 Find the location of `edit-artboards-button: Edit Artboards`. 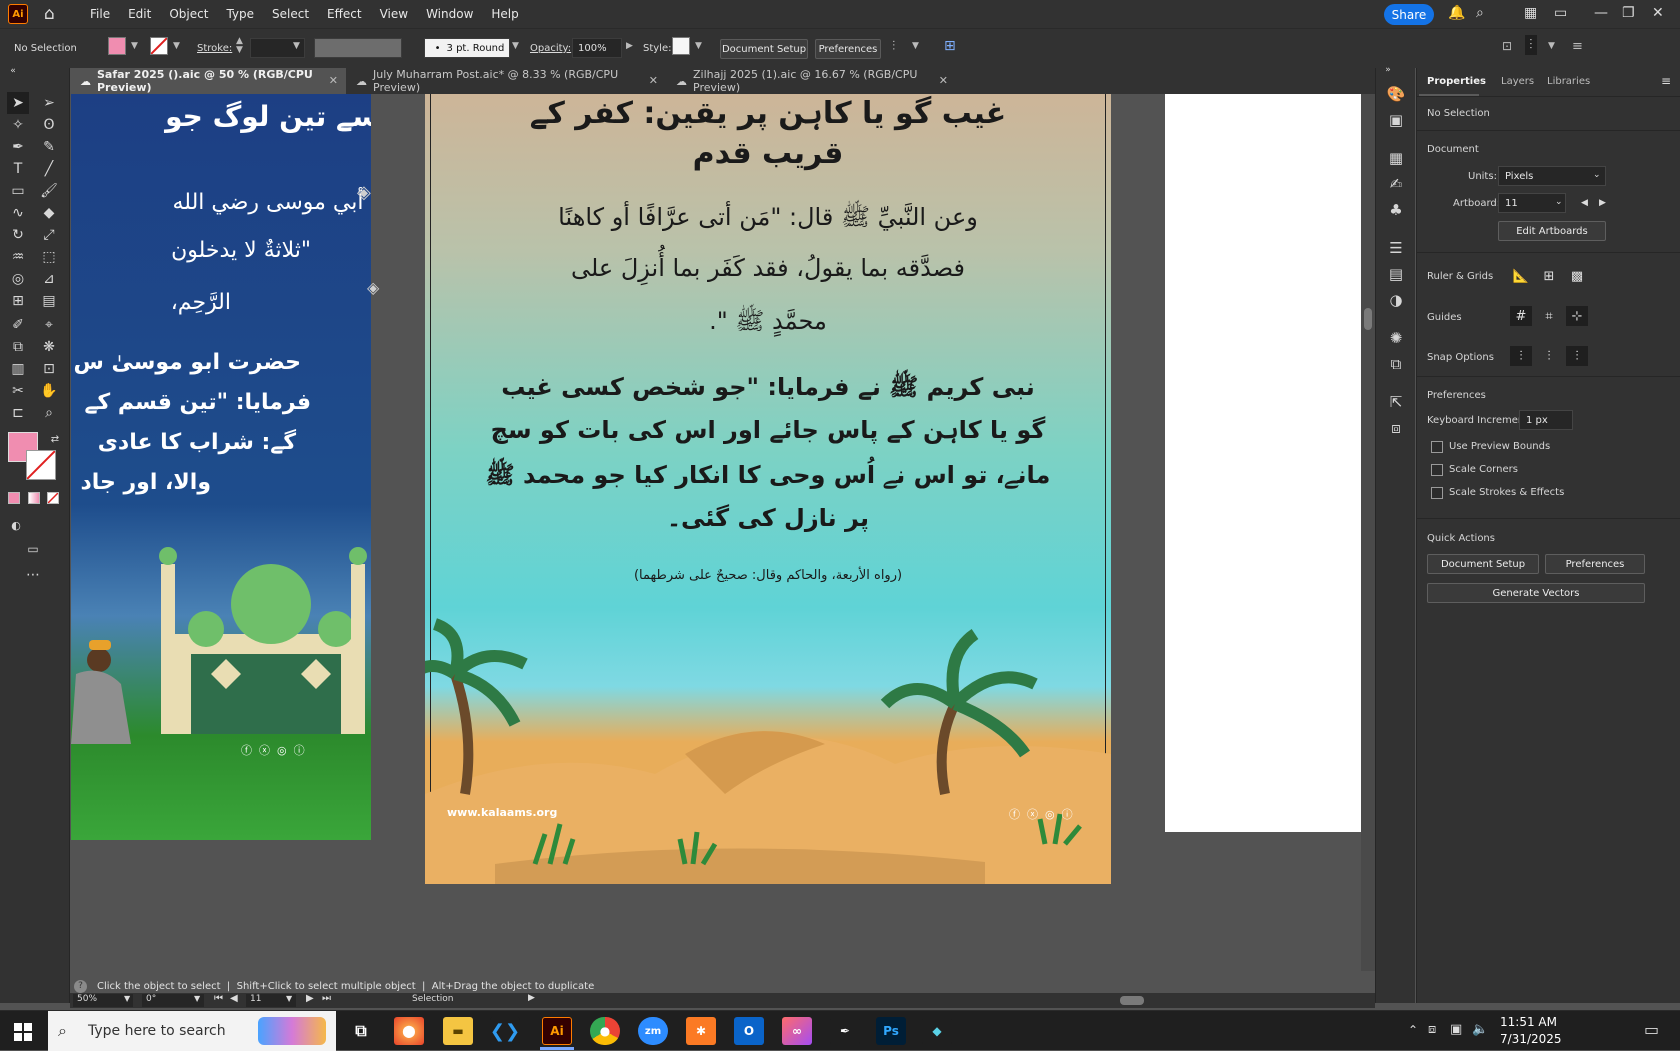

edit-artboards-button: Edit Artboards is located at coordinates (1552, 231).